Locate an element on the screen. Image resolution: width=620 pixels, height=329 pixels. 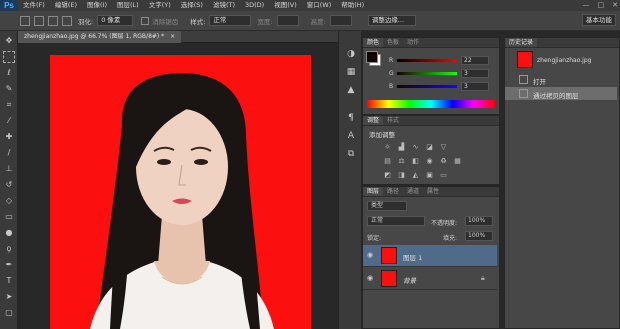
shape-tool-icon: ▢ is located at coordinates (9, 313).